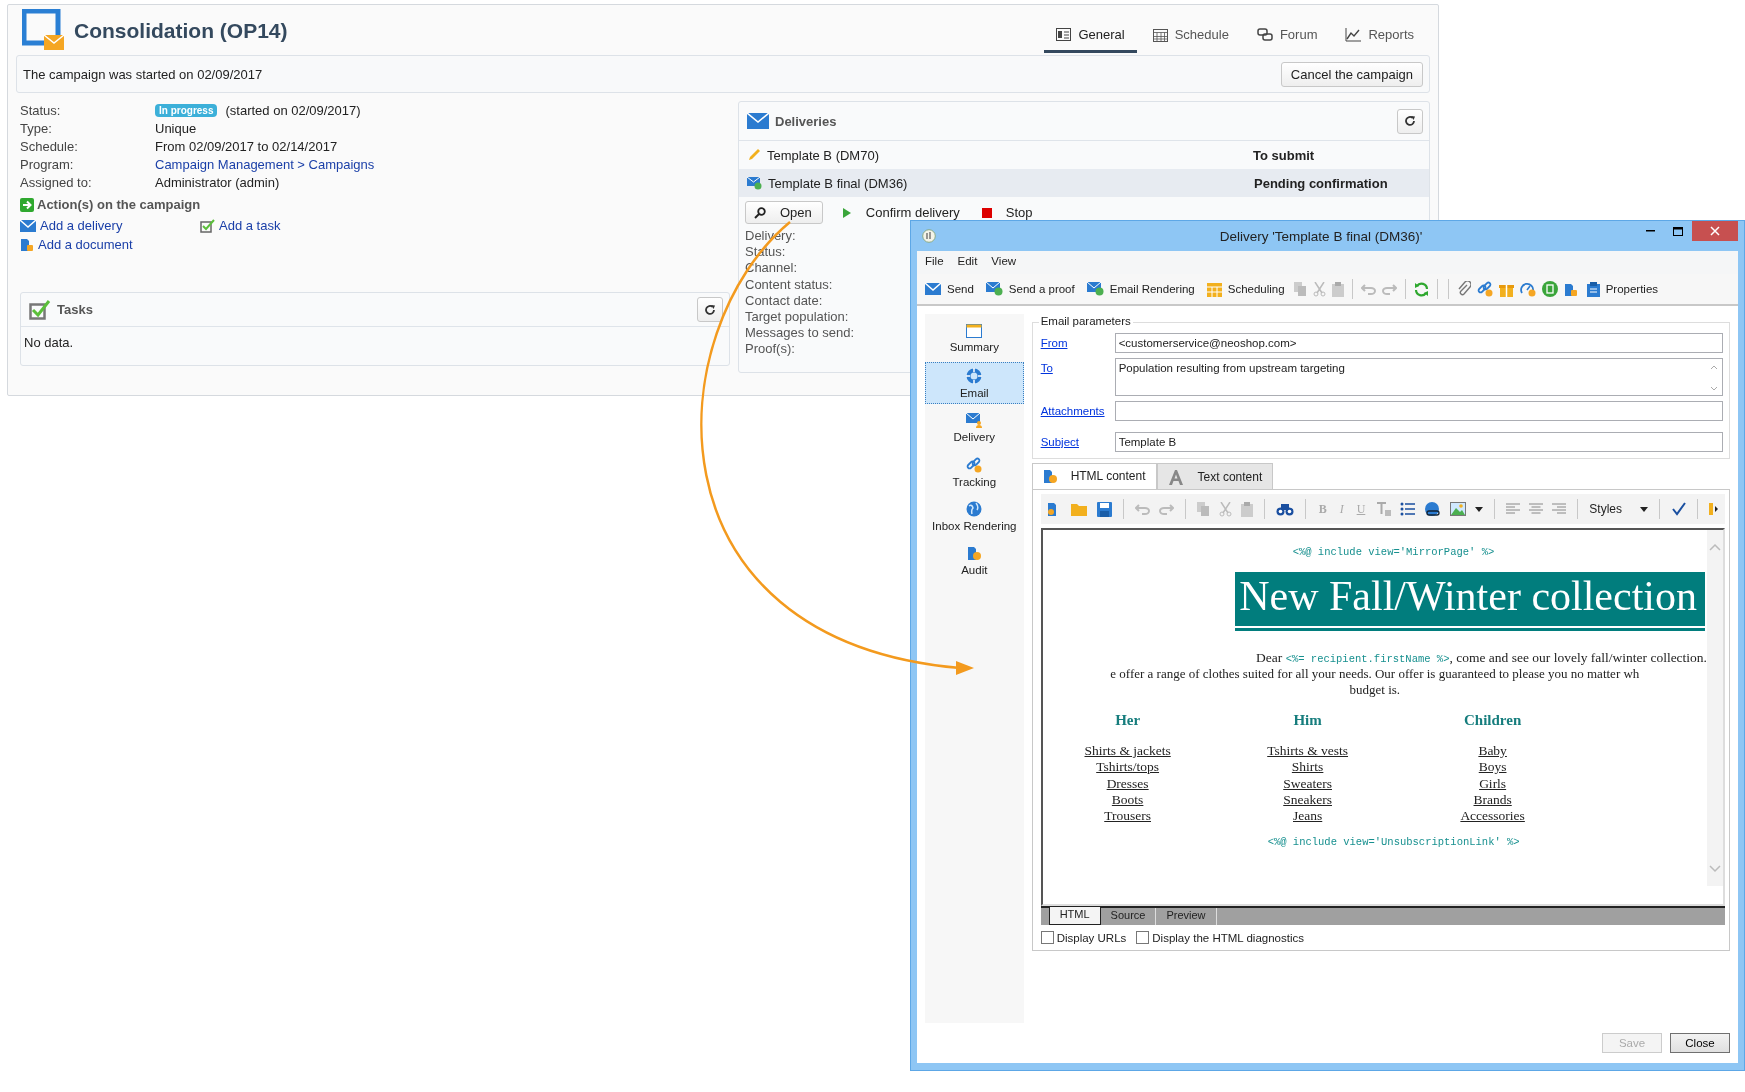  I want to click on globe-link-icon, so click(1433, 509).